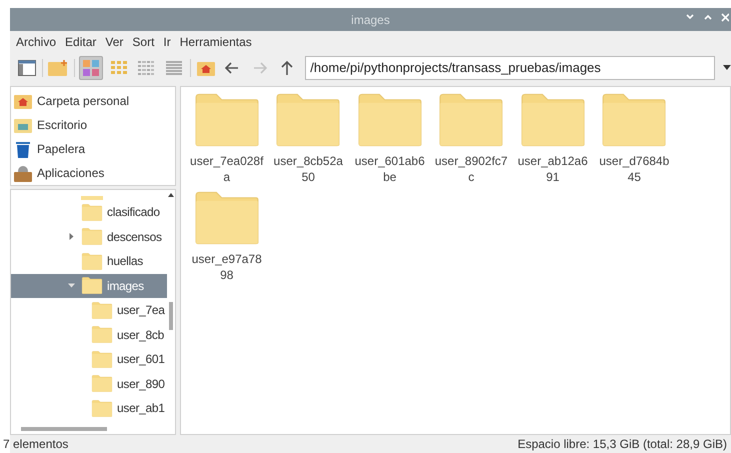 The height and width of the screenshot is (453, 731). What do you see at coordinates (36, 42) in the screenshot?
I see `menu-item: Archivo` at bounding box center [36, 42].